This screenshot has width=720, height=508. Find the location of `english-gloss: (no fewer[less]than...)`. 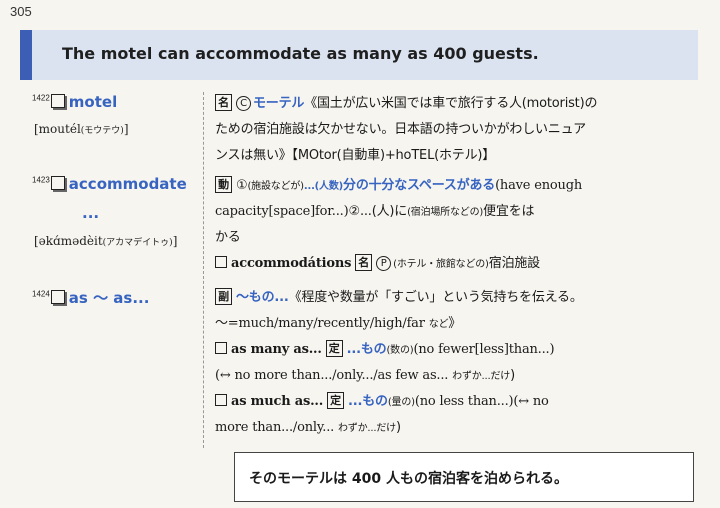

english-gloss: (no fewer[less]than...) is located at coordinates (484, 349).